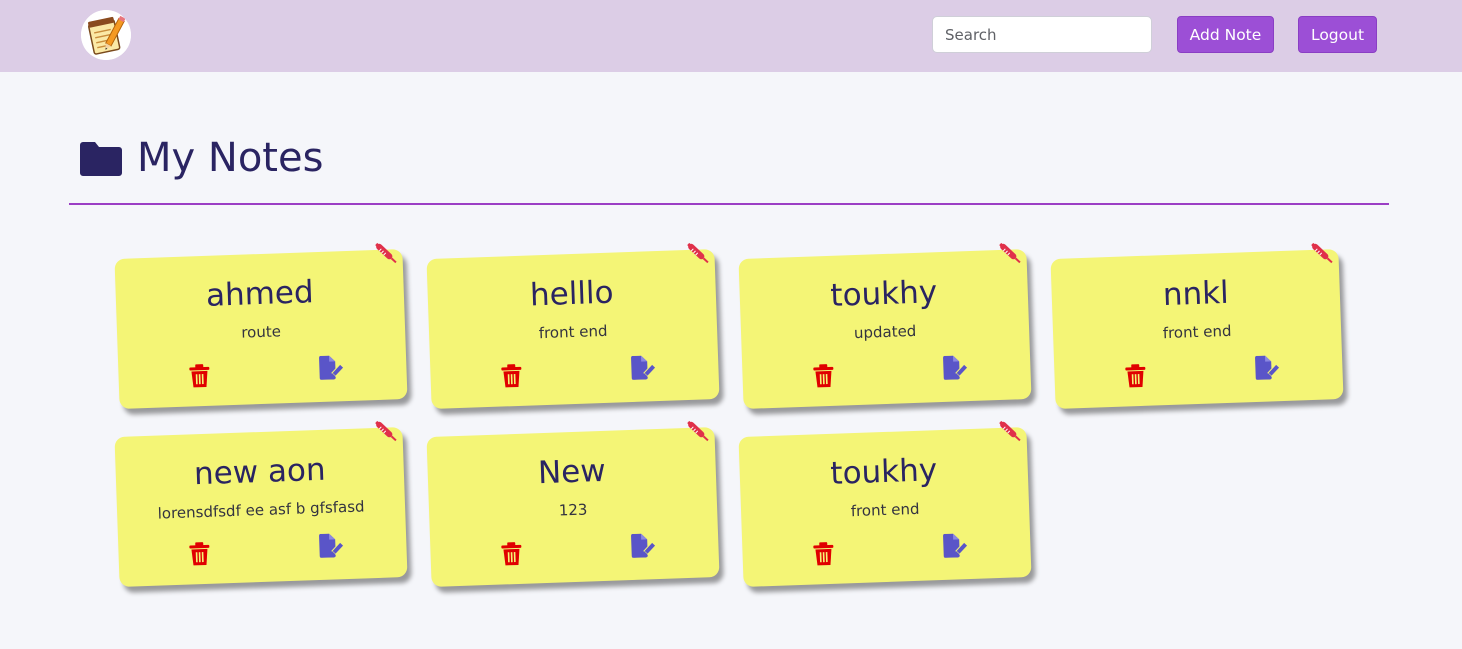 Image resolution: width=1462 pixels, height=649 pixels. I want to click on note-title: ahmed, so click(260, 294).